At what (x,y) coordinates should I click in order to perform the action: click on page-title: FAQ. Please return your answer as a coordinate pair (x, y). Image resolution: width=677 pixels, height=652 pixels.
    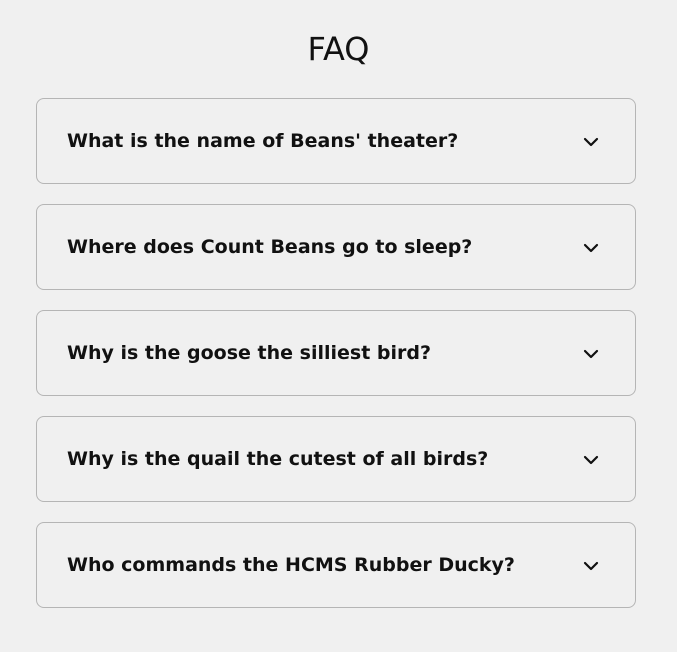
    Looking at the image, I should click on (338, 49).